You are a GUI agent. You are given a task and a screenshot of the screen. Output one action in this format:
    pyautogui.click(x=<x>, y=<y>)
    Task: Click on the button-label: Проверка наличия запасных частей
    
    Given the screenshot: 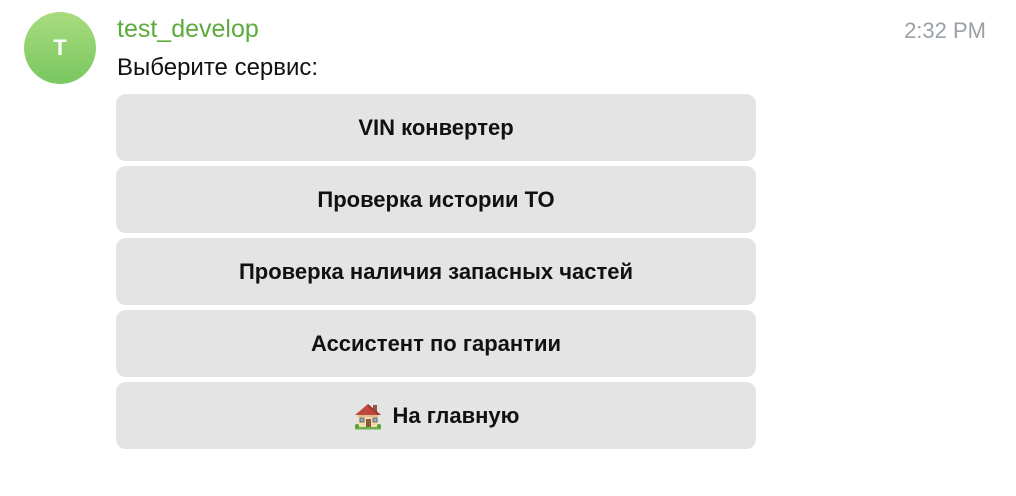 What is the action you would take?
    pyautogui.click(x=436, y=271)
    